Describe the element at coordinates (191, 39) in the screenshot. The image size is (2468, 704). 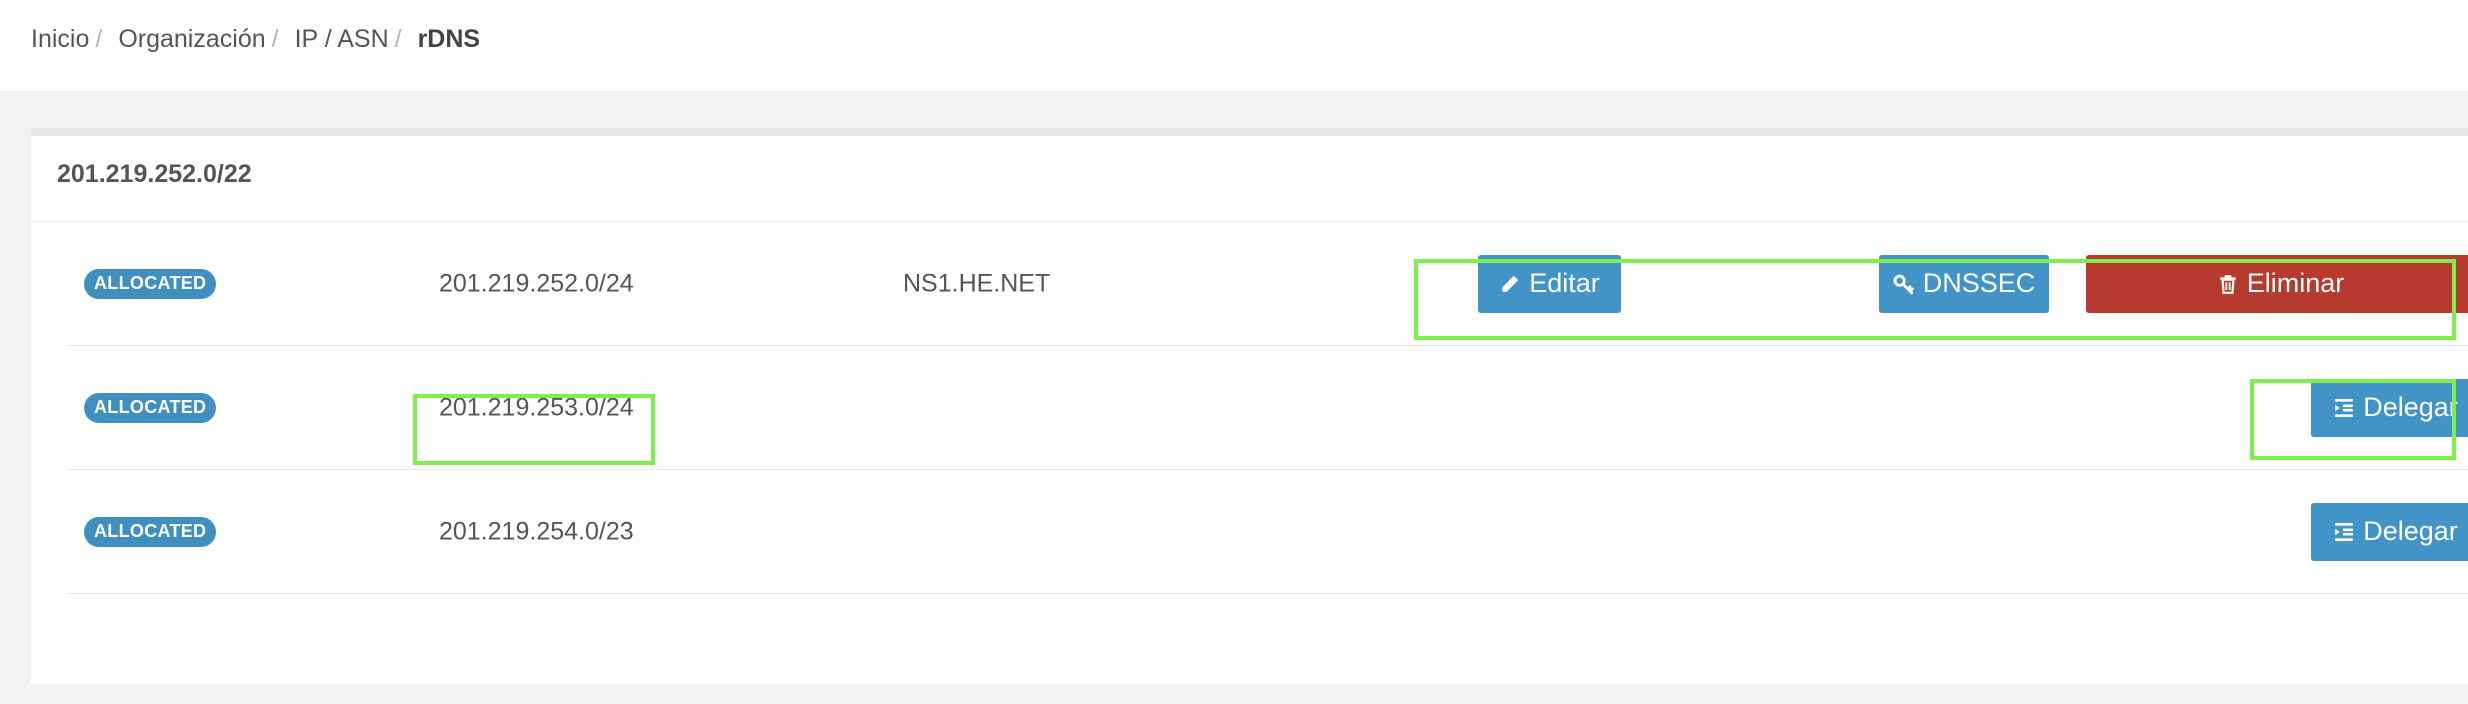
I see `breadcrumb-organization: Organización` at that location.